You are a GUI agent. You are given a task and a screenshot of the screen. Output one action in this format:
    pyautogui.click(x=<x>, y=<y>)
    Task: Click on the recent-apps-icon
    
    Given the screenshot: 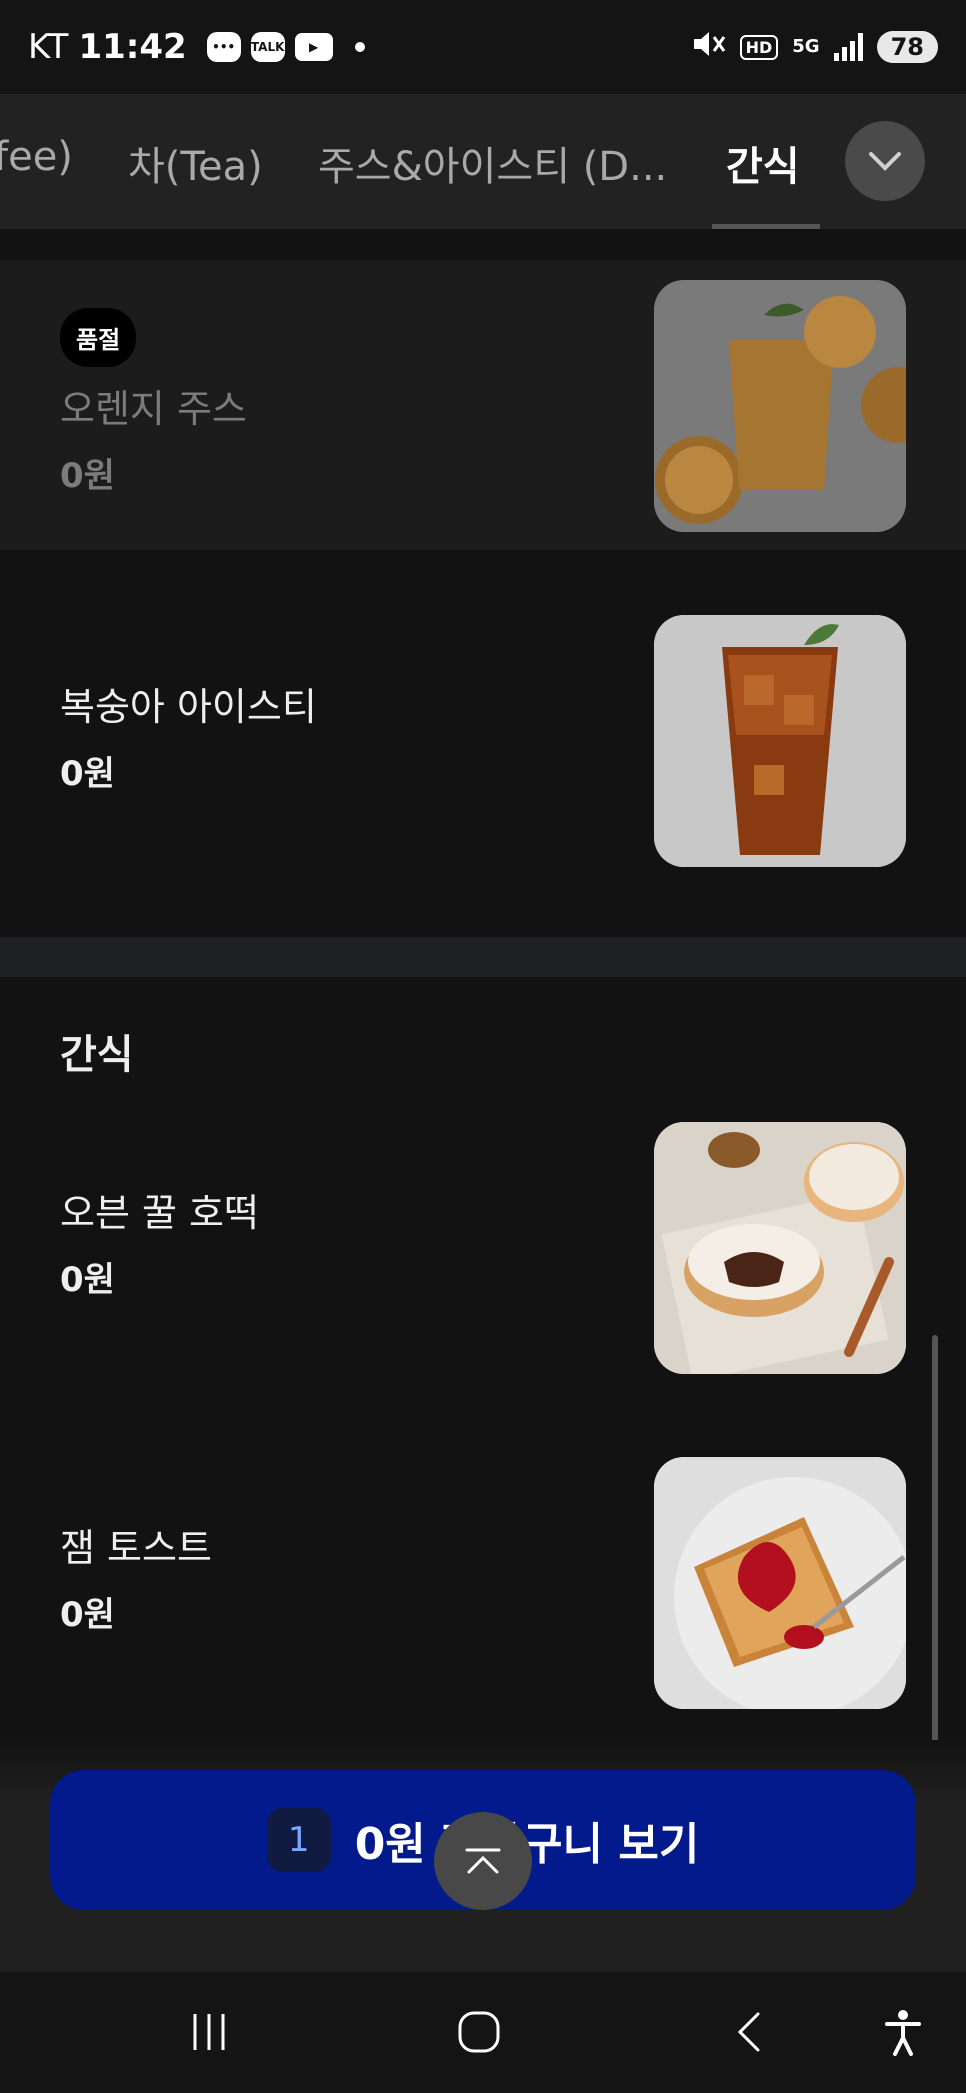 What is the action you would take?
    pyautogui.click(x=209, y=2032)
    